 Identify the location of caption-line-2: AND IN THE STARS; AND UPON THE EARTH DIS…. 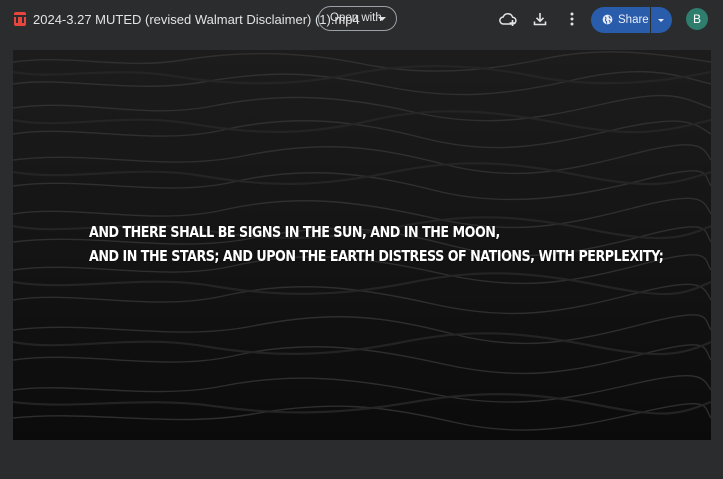
(376, 256).